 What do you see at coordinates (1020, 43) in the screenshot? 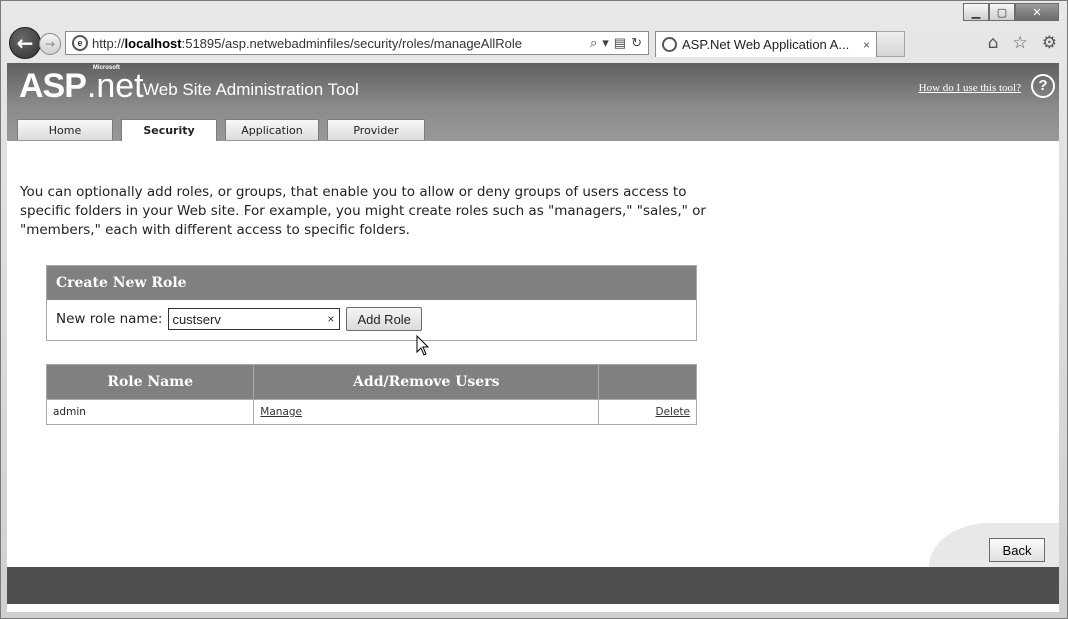
I see `favorites-icon: ☆` at bounding box center [1020, 43].